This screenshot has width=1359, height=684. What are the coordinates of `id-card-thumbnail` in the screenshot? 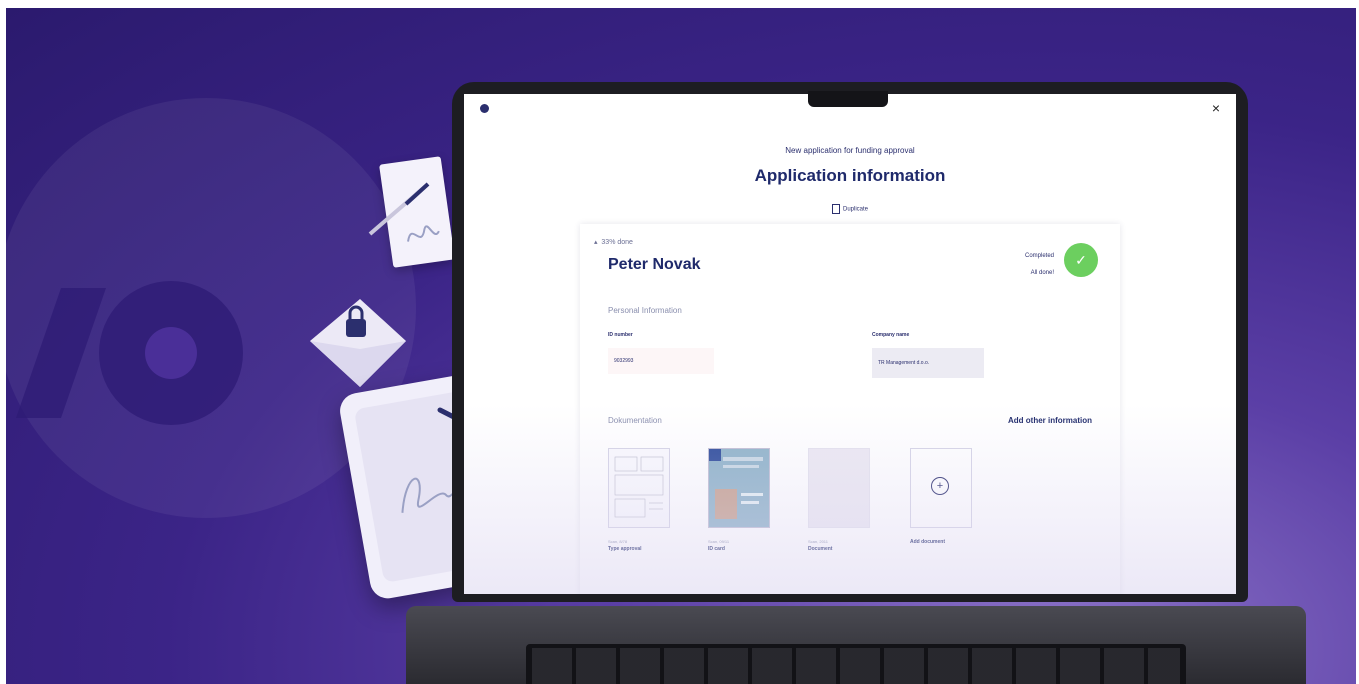 It's located at (739, 488).